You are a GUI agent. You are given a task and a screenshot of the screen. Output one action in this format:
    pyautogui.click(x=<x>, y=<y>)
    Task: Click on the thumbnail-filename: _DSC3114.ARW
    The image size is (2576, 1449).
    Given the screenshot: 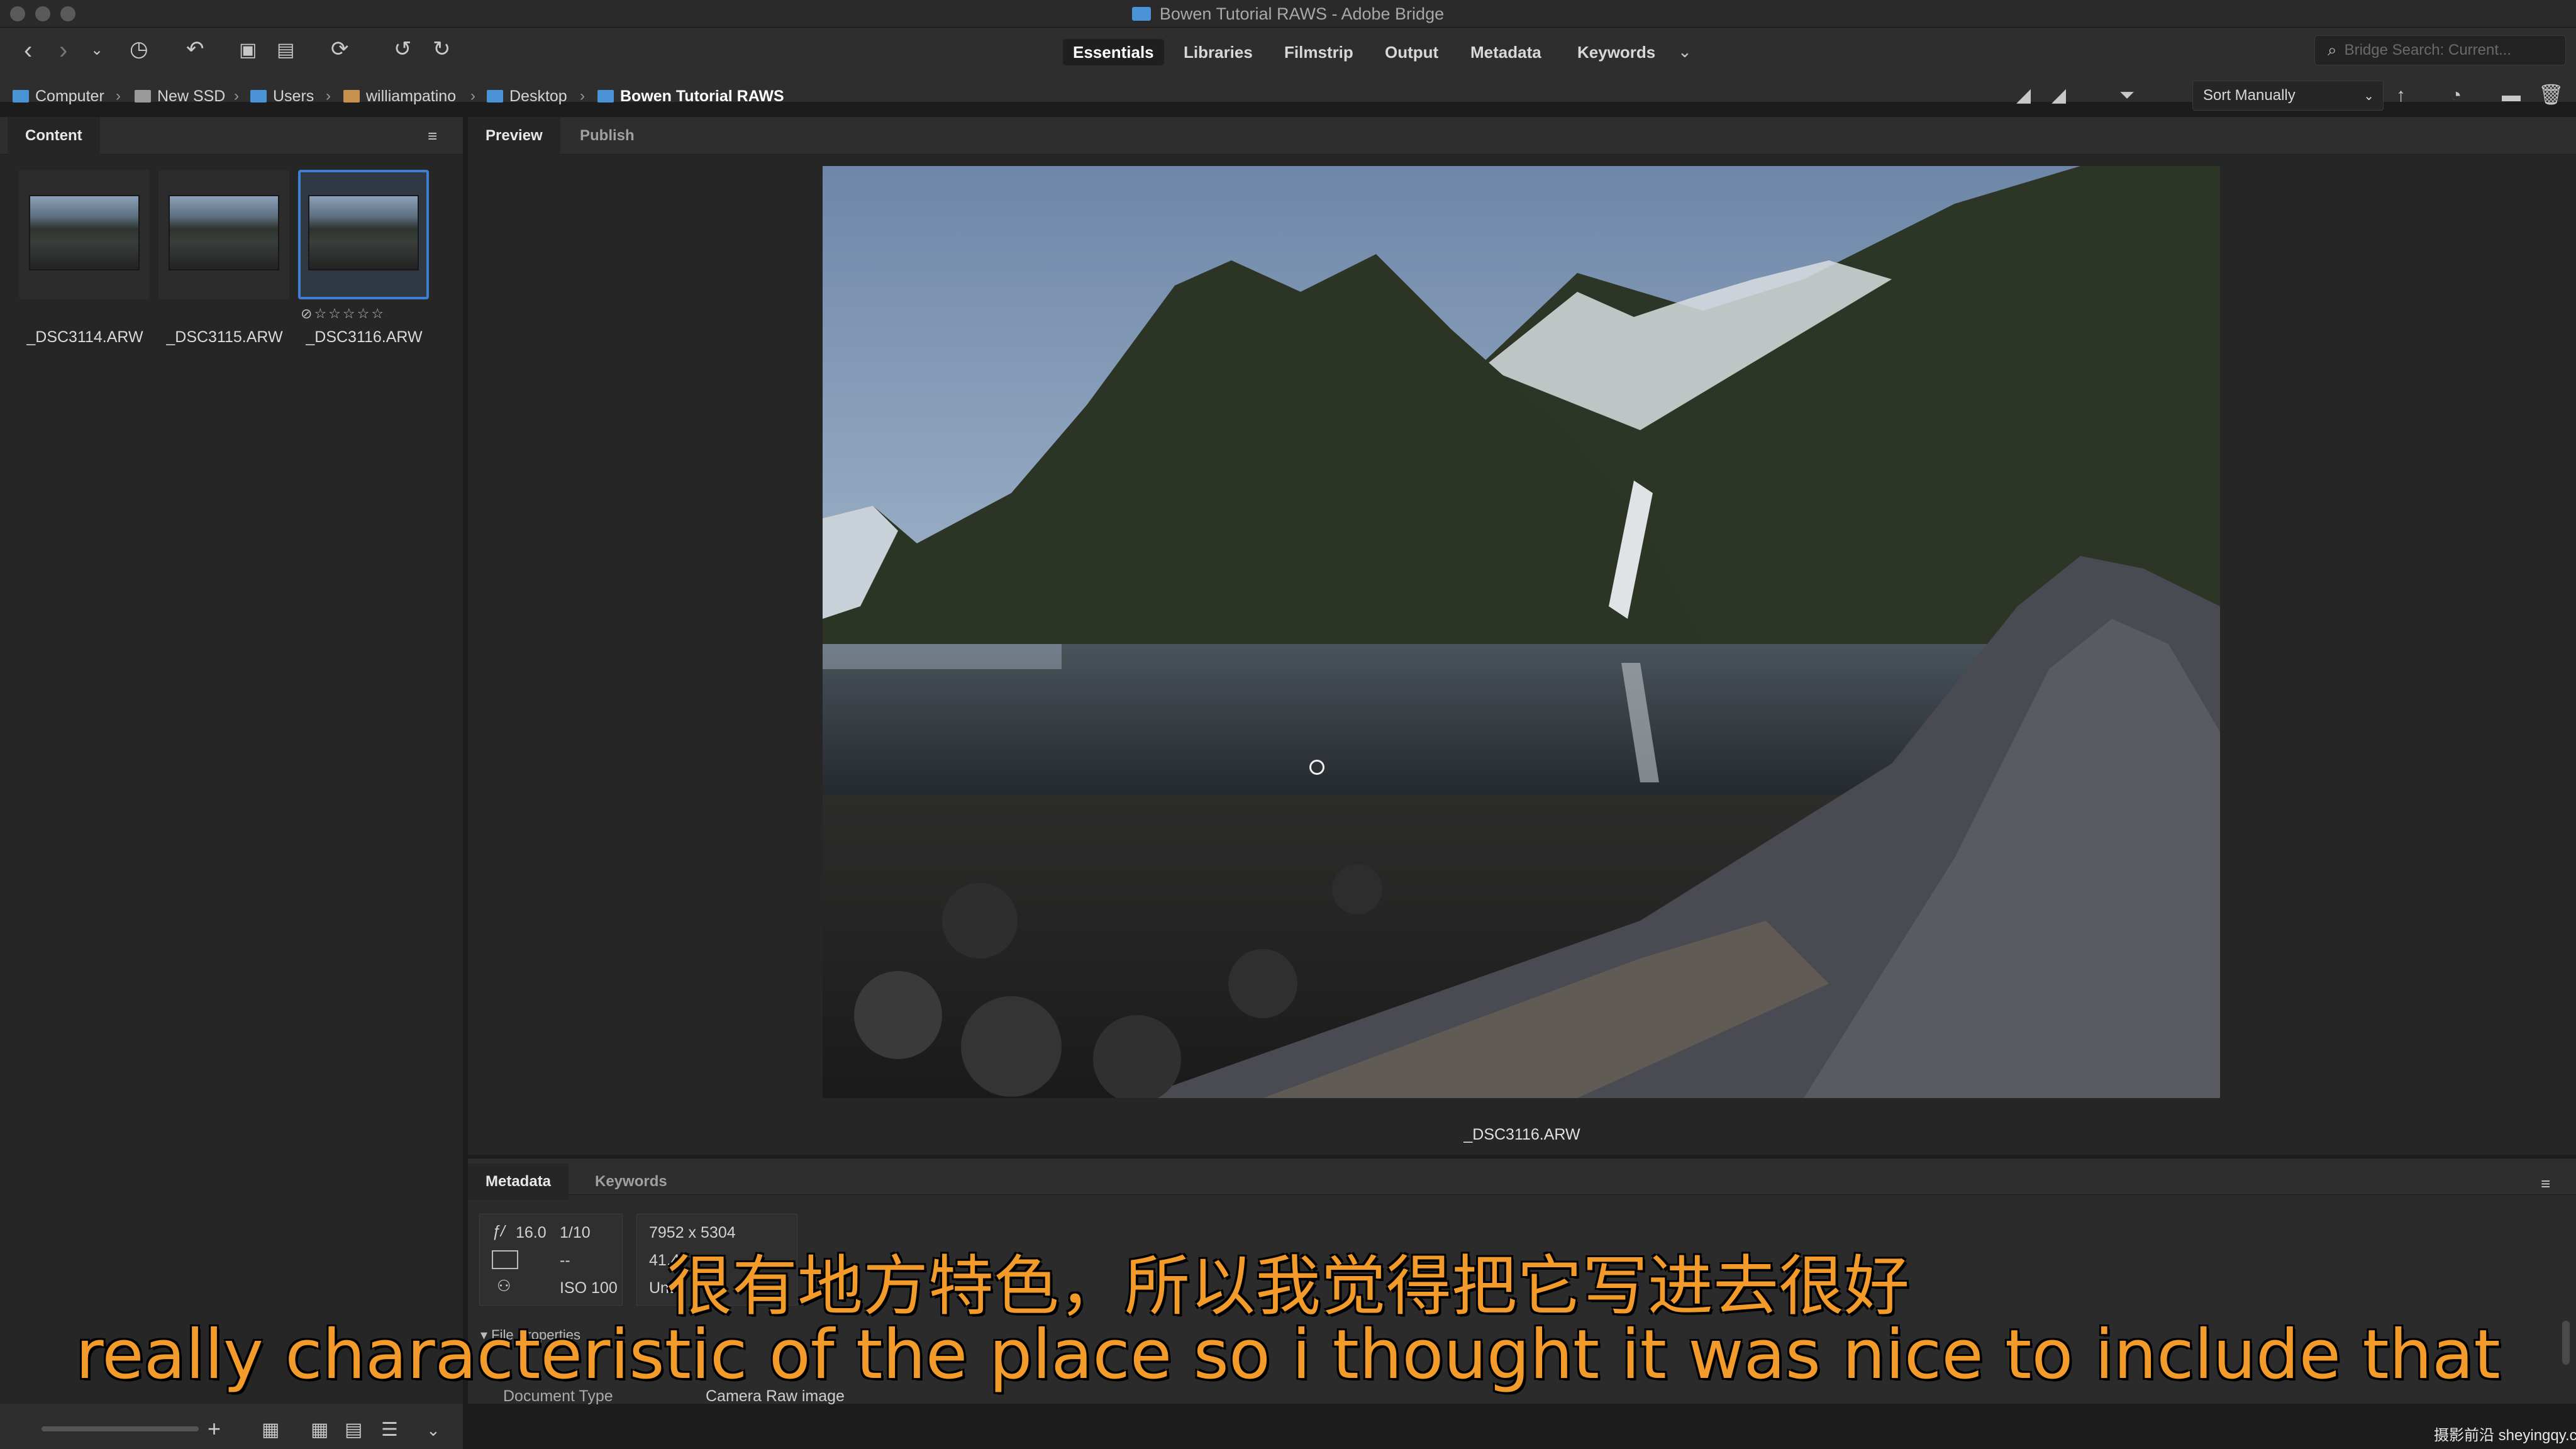 What is the action you would take?
    pyautogui.click(x=84, y=337)
    